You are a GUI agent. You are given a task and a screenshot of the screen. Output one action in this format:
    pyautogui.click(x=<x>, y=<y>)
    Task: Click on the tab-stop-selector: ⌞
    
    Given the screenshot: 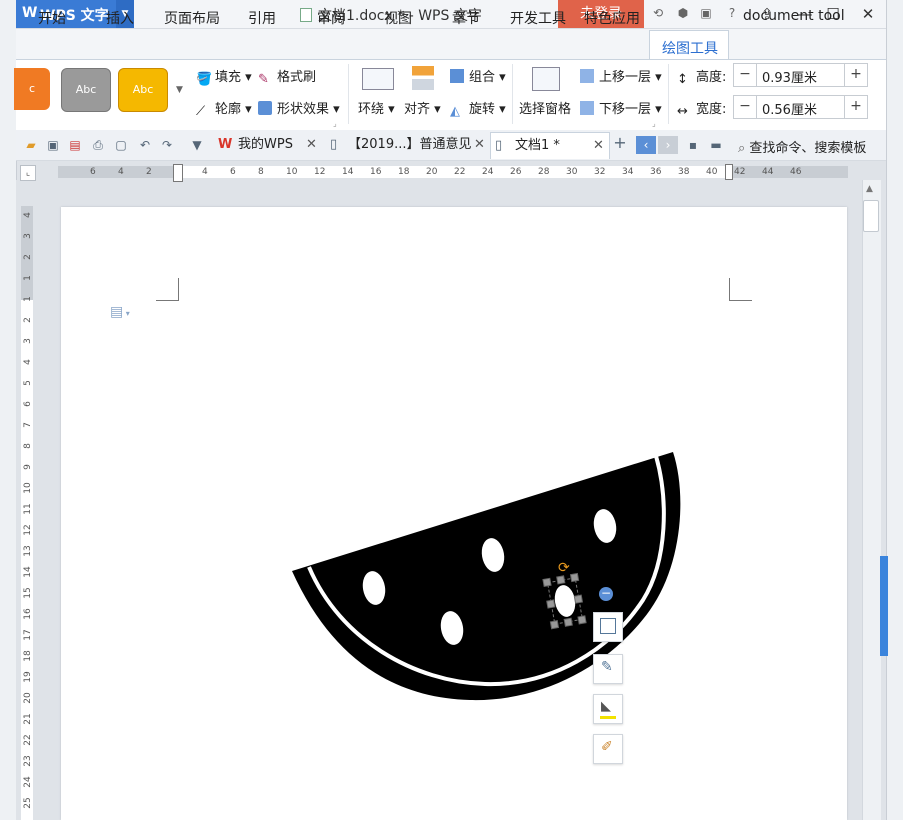 What is the action you would take?
    pyautogui.click(x=28, y=173)
    